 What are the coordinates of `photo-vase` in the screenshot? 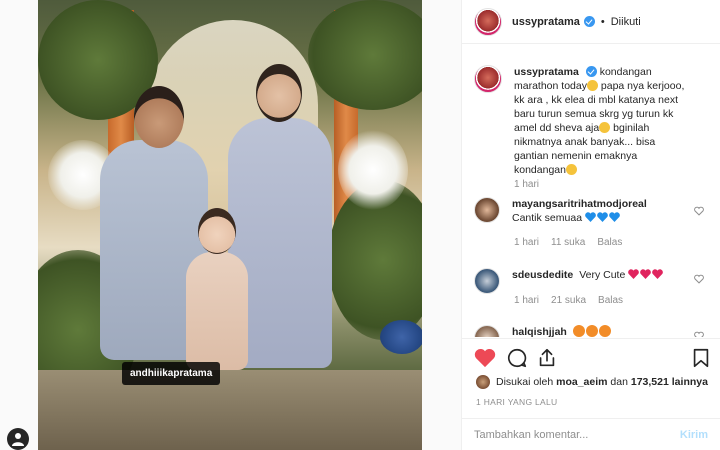 It's located at (401, 337).